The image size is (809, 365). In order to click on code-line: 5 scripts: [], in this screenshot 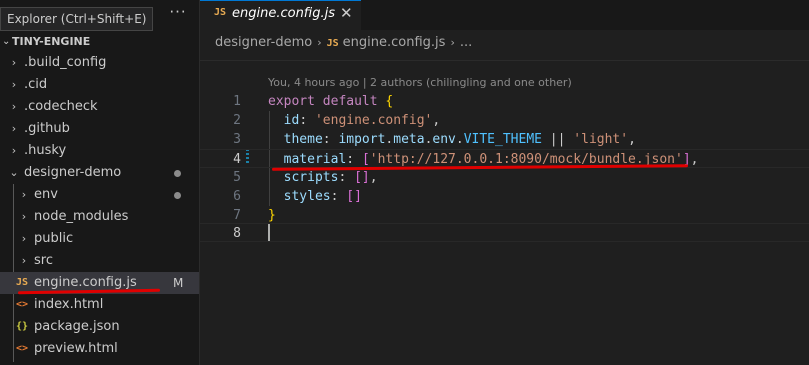, I will do `click(504, 177)`.